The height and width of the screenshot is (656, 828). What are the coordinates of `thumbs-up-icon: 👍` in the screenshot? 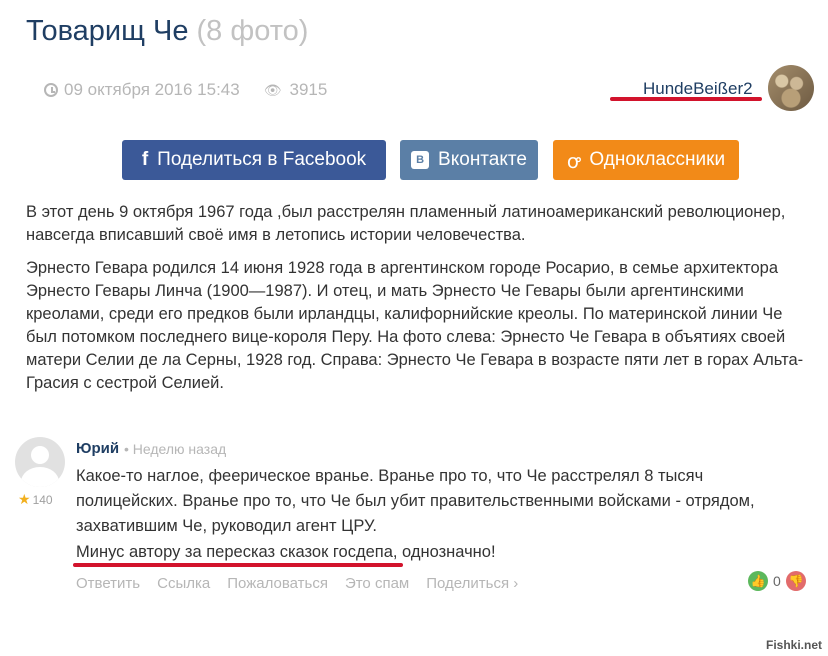 It's located at (758, 581).